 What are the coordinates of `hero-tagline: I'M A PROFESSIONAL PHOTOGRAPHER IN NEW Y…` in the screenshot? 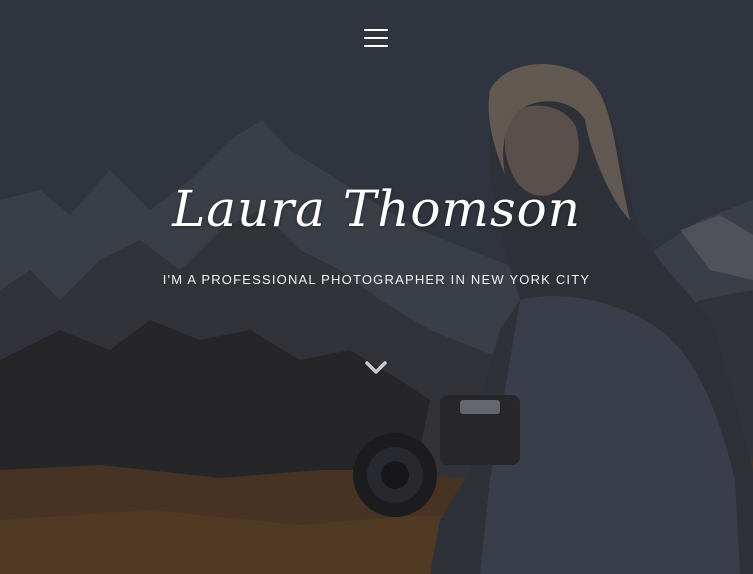 It's located at (376, 279).